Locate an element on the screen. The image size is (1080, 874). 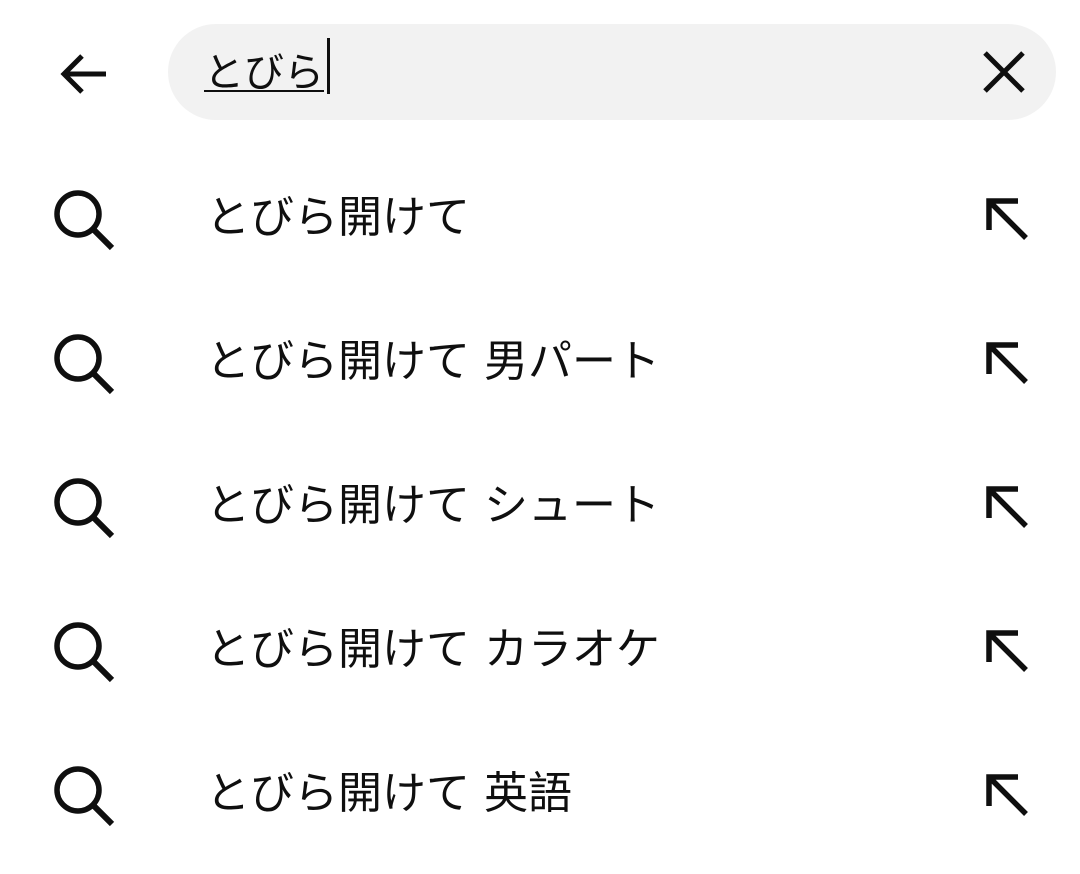
suggestion-text: とびら開けて シュート is located at coordinates (433, 505).